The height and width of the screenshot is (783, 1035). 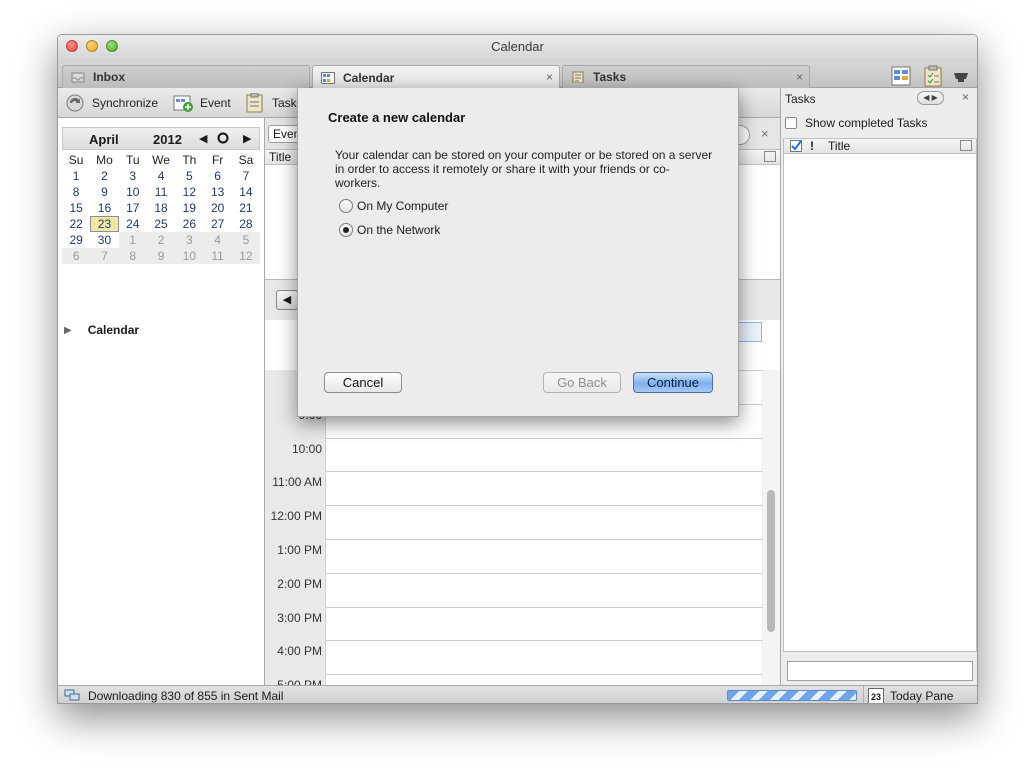 What do you see at coordinates (217, 224) in the screenshot?
I see `mini-calendar-day: 27` at bounding box center [217, 224].